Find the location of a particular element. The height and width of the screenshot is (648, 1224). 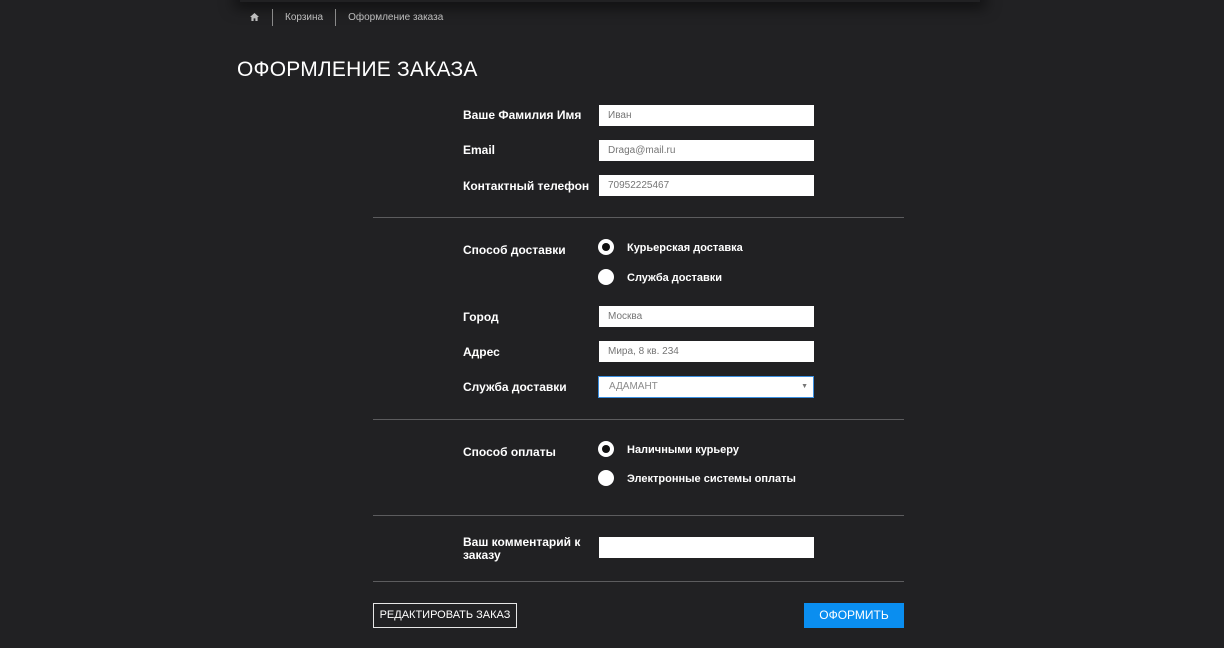

phone-field is located at coordinates (706, 185).